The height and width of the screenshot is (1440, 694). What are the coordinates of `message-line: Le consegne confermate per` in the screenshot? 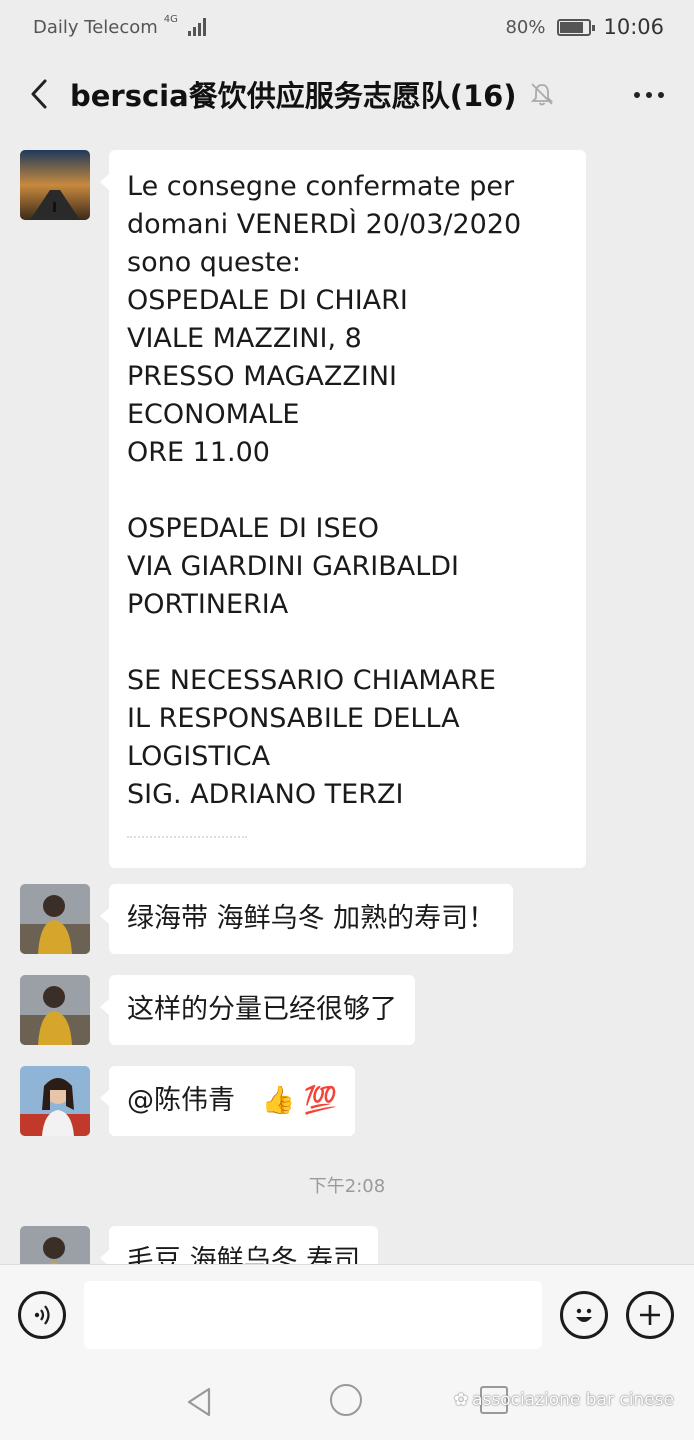 It's located at (321, 186).